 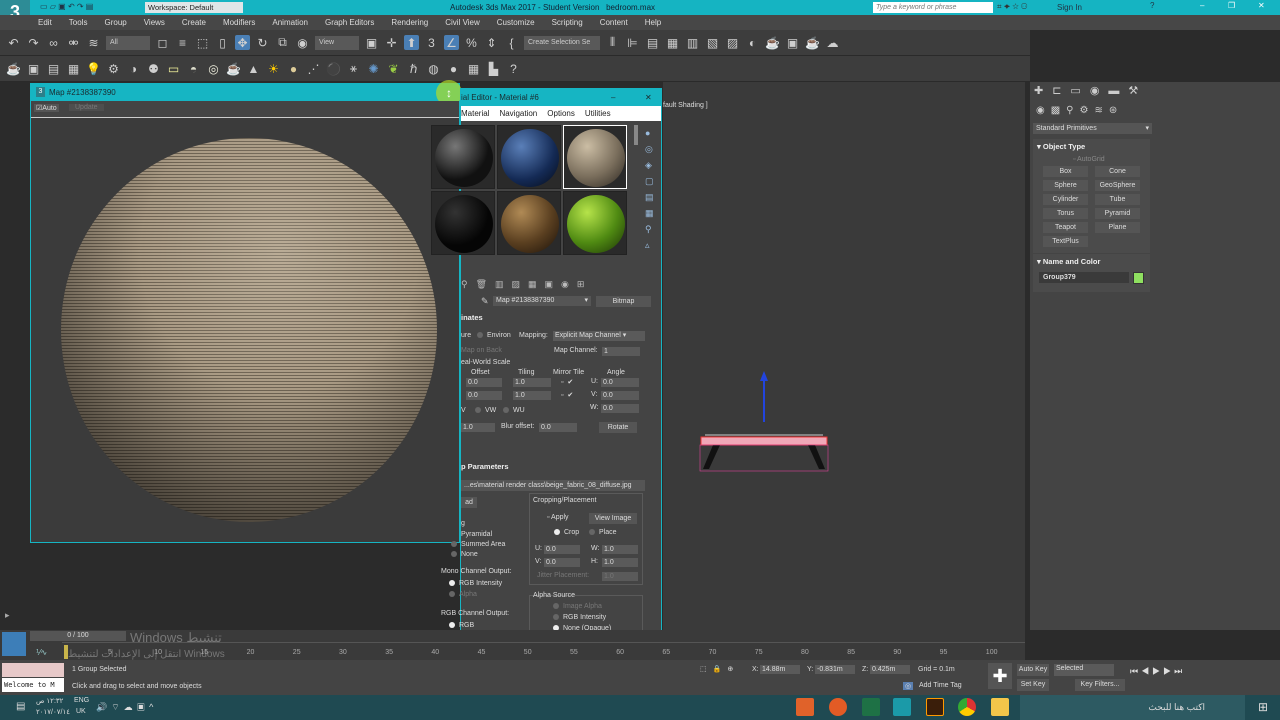 What do you see at coordinates (469, 502) in the screenshot?
I see `reload-button: ad` at bounding box center [469, 502].